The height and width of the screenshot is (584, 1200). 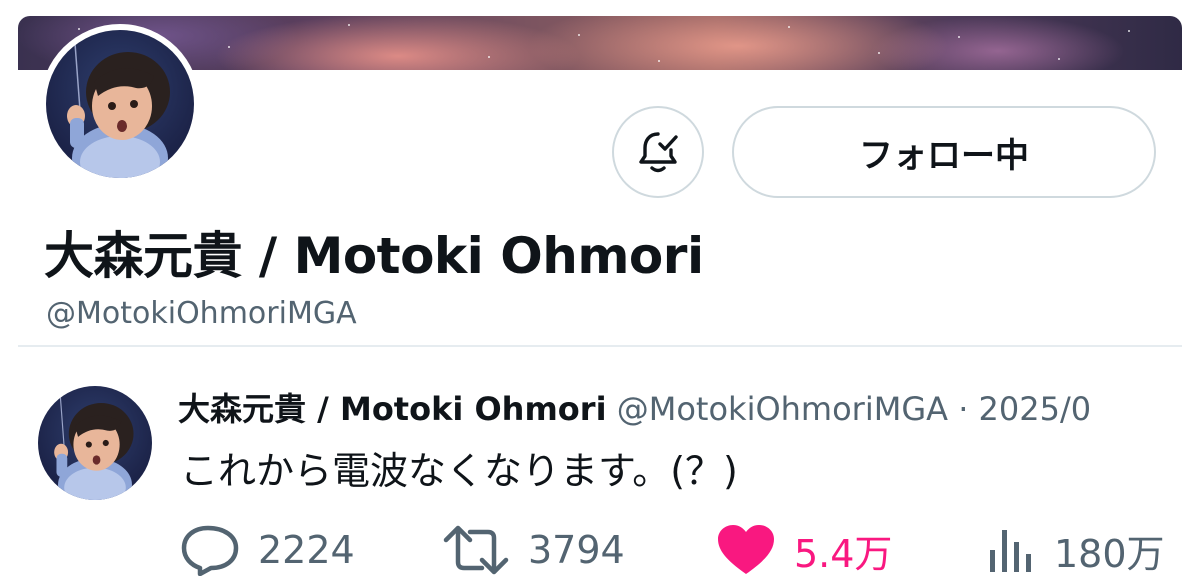 I want to click on tweet-actions: 2224 3794 5.4万 180万, so click(x=600, y=550).